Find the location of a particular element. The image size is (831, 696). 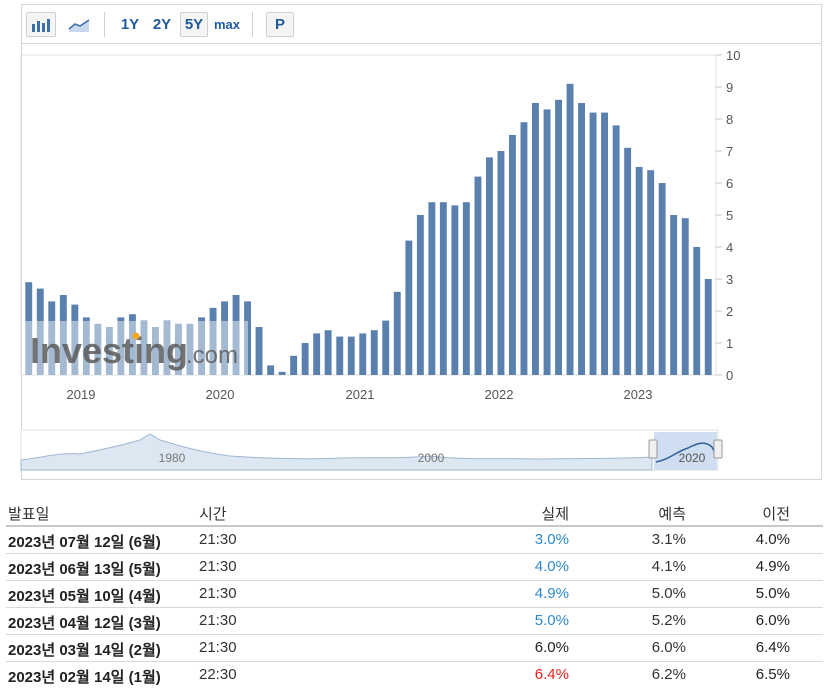

table-row: 2023년 07월 12일 (6월) 21:30 3.0% 3.1% 4.0% is located at coordinates (414, 540).